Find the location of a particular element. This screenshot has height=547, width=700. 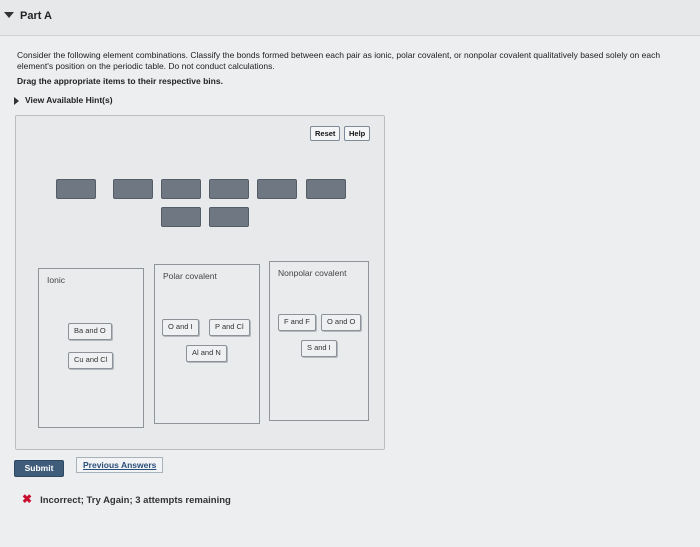

collapse-caret-icon is located at coordinates (9, 15).